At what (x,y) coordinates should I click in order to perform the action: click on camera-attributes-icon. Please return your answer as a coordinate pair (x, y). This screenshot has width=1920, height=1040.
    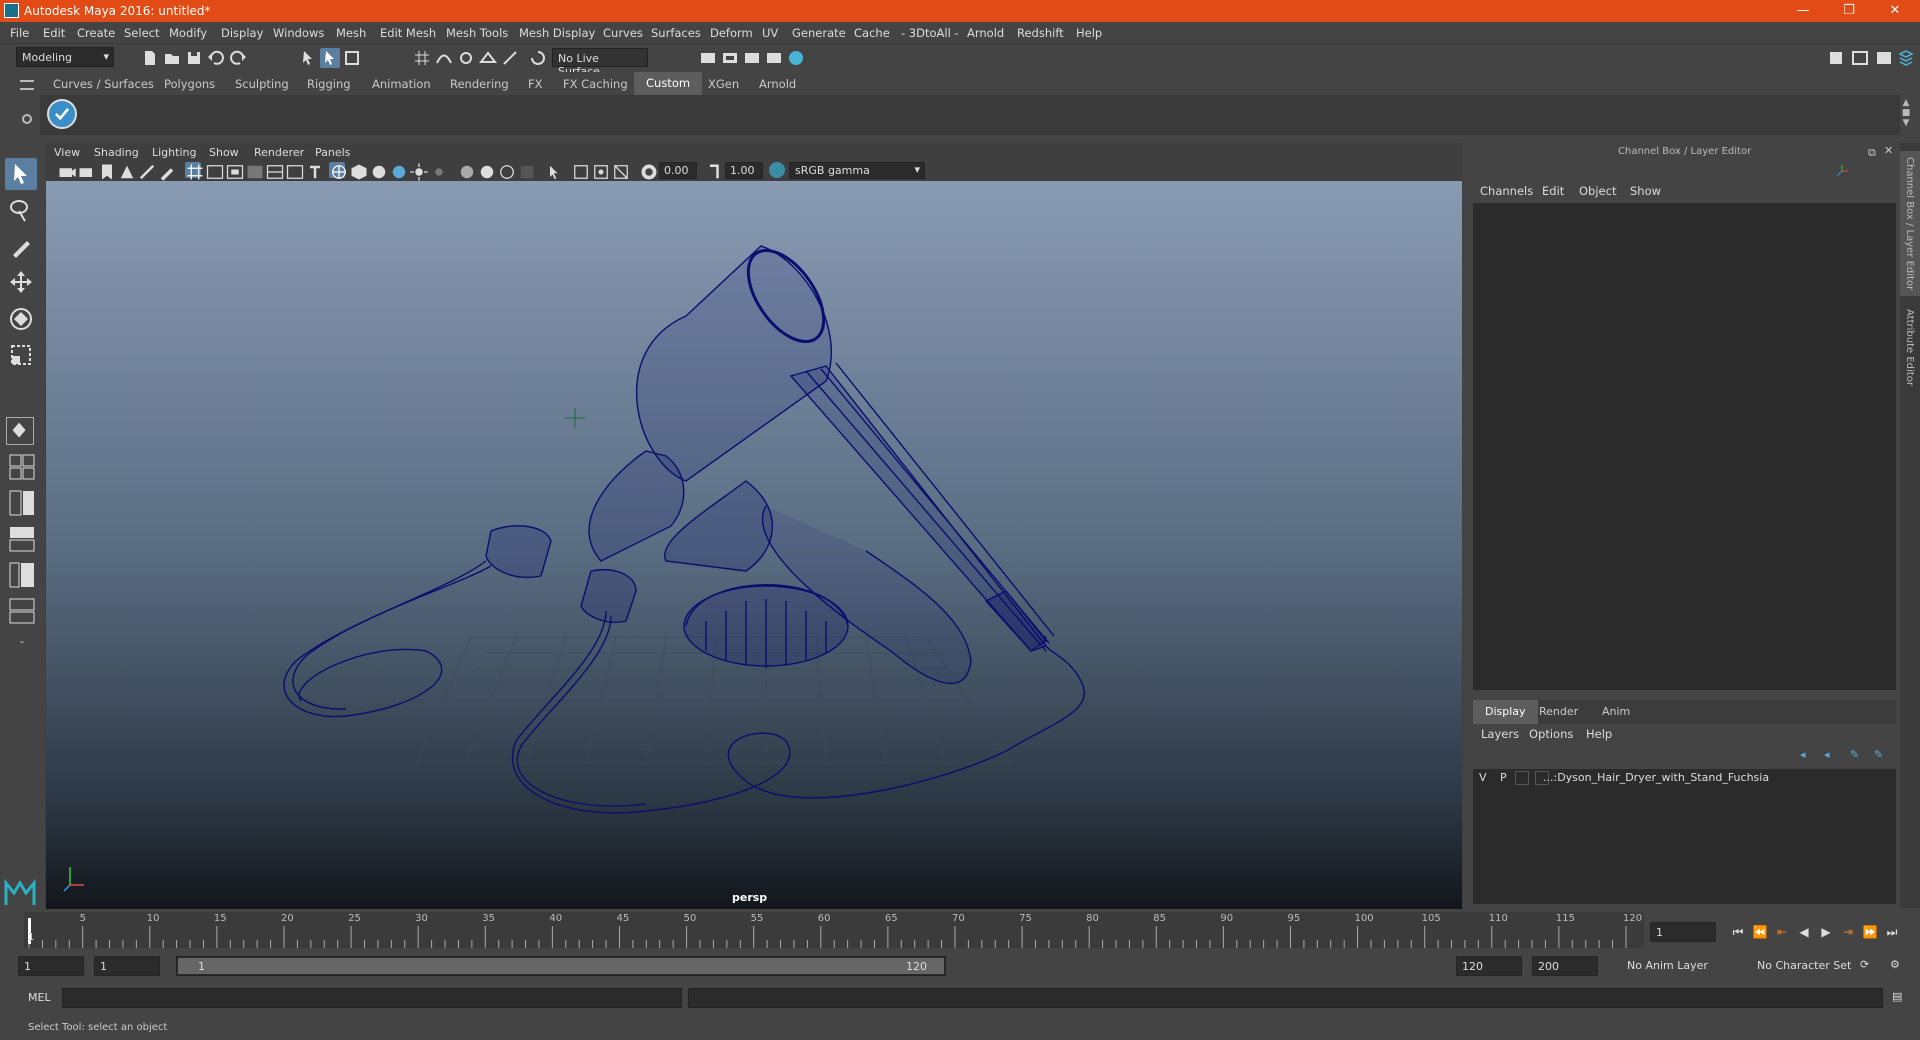
    Looking at the image, I should click on (85, 170).